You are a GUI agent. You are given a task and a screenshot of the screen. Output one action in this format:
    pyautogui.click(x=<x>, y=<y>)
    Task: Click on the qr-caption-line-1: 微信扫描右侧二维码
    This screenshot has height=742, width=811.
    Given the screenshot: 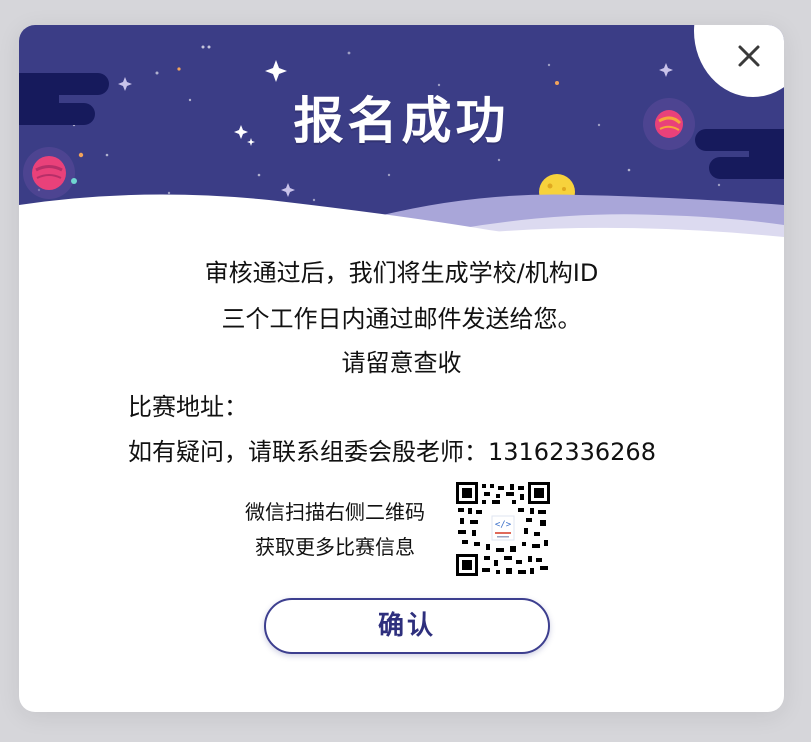 What is the action you would take?
    pyautogui.click(x=335, y=512)
    